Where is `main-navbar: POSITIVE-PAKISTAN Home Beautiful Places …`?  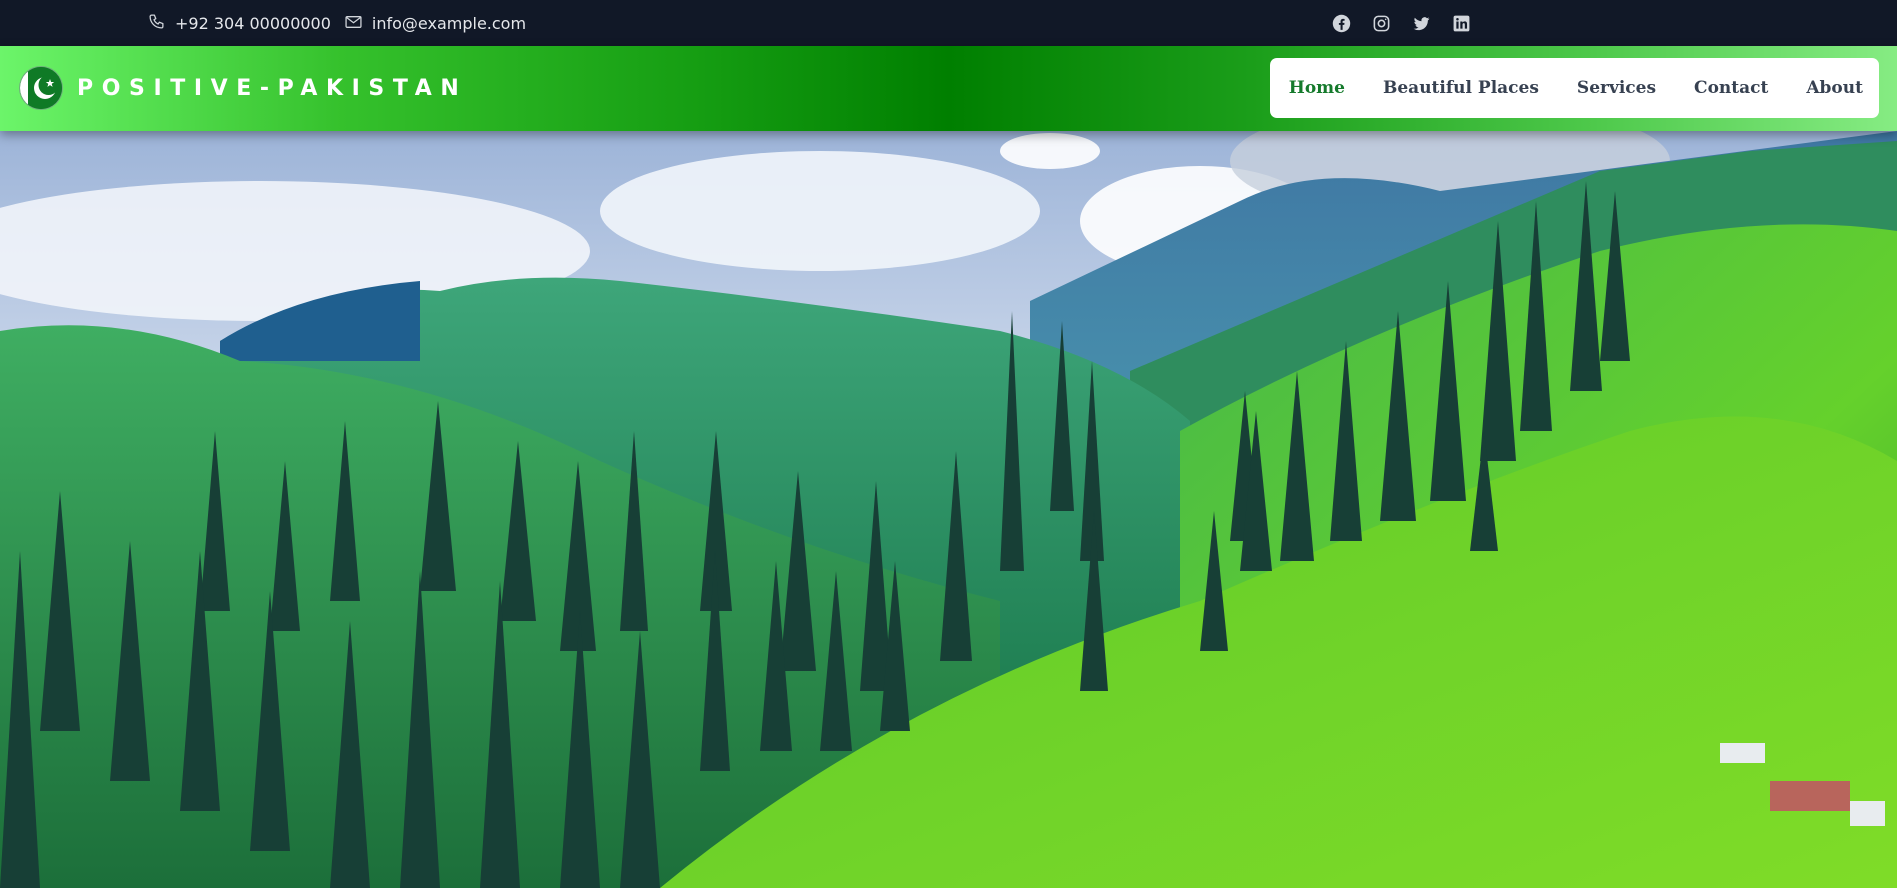
main-navbar: POSITIVE-PAKISTAN Home Beautiful Places … is located at coordinates (948, 88).